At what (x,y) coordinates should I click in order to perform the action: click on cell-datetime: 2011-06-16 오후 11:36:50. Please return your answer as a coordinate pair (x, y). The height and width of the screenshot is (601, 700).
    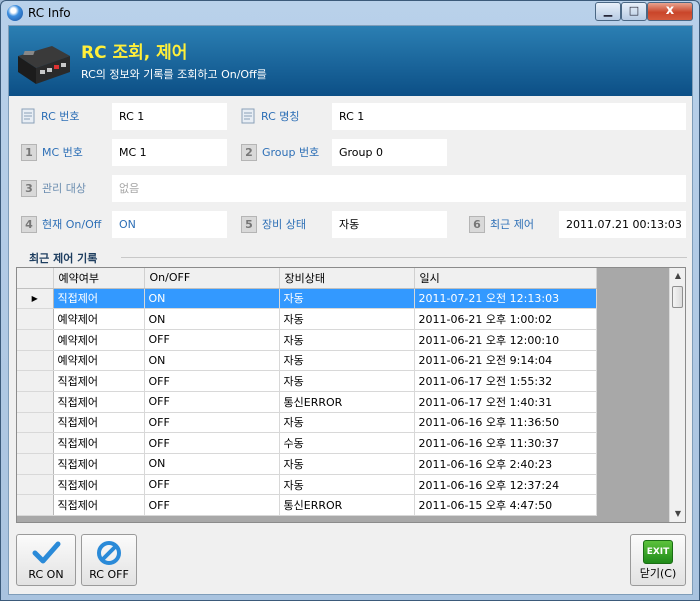
    Looking at the image, I should click on (505, 423).